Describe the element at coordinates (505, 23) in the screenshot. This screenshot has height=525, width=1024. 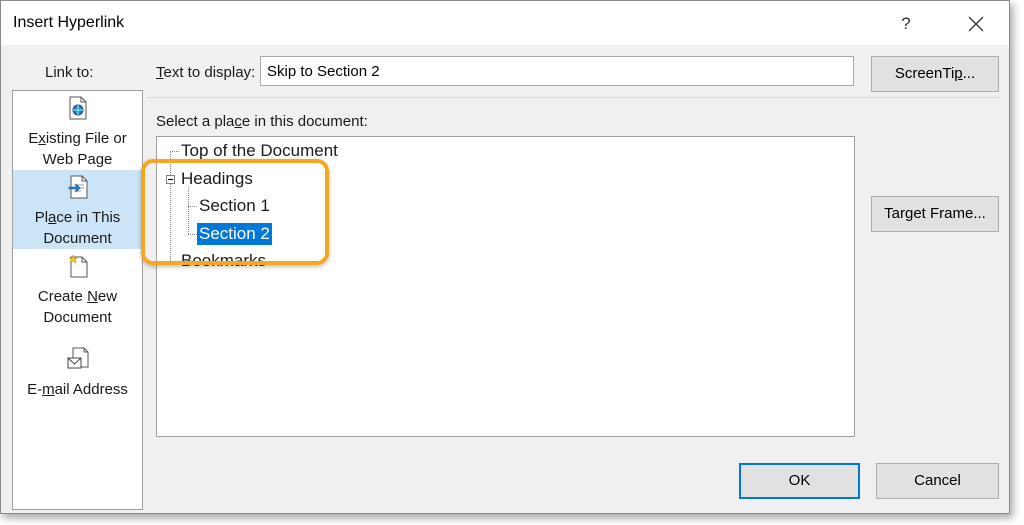
I see `title-bar: Insert Hyperlink ?` at that location.